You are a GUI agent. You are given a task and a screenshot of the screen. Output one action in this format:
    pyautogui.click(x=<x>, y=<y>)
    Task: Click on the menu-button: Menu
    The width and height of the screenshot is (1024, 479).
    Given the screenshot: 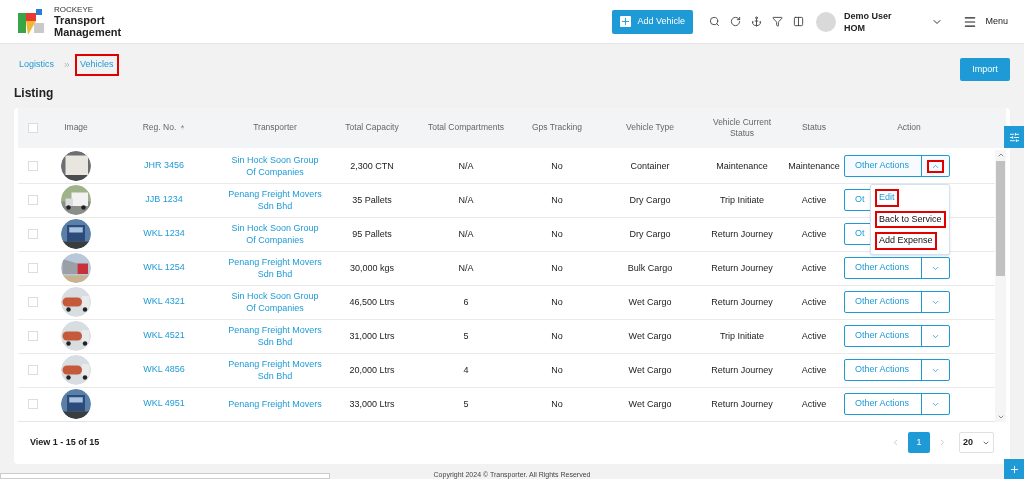 What is the action you would take?
    pyautogui.click(x=985, y=21)
    